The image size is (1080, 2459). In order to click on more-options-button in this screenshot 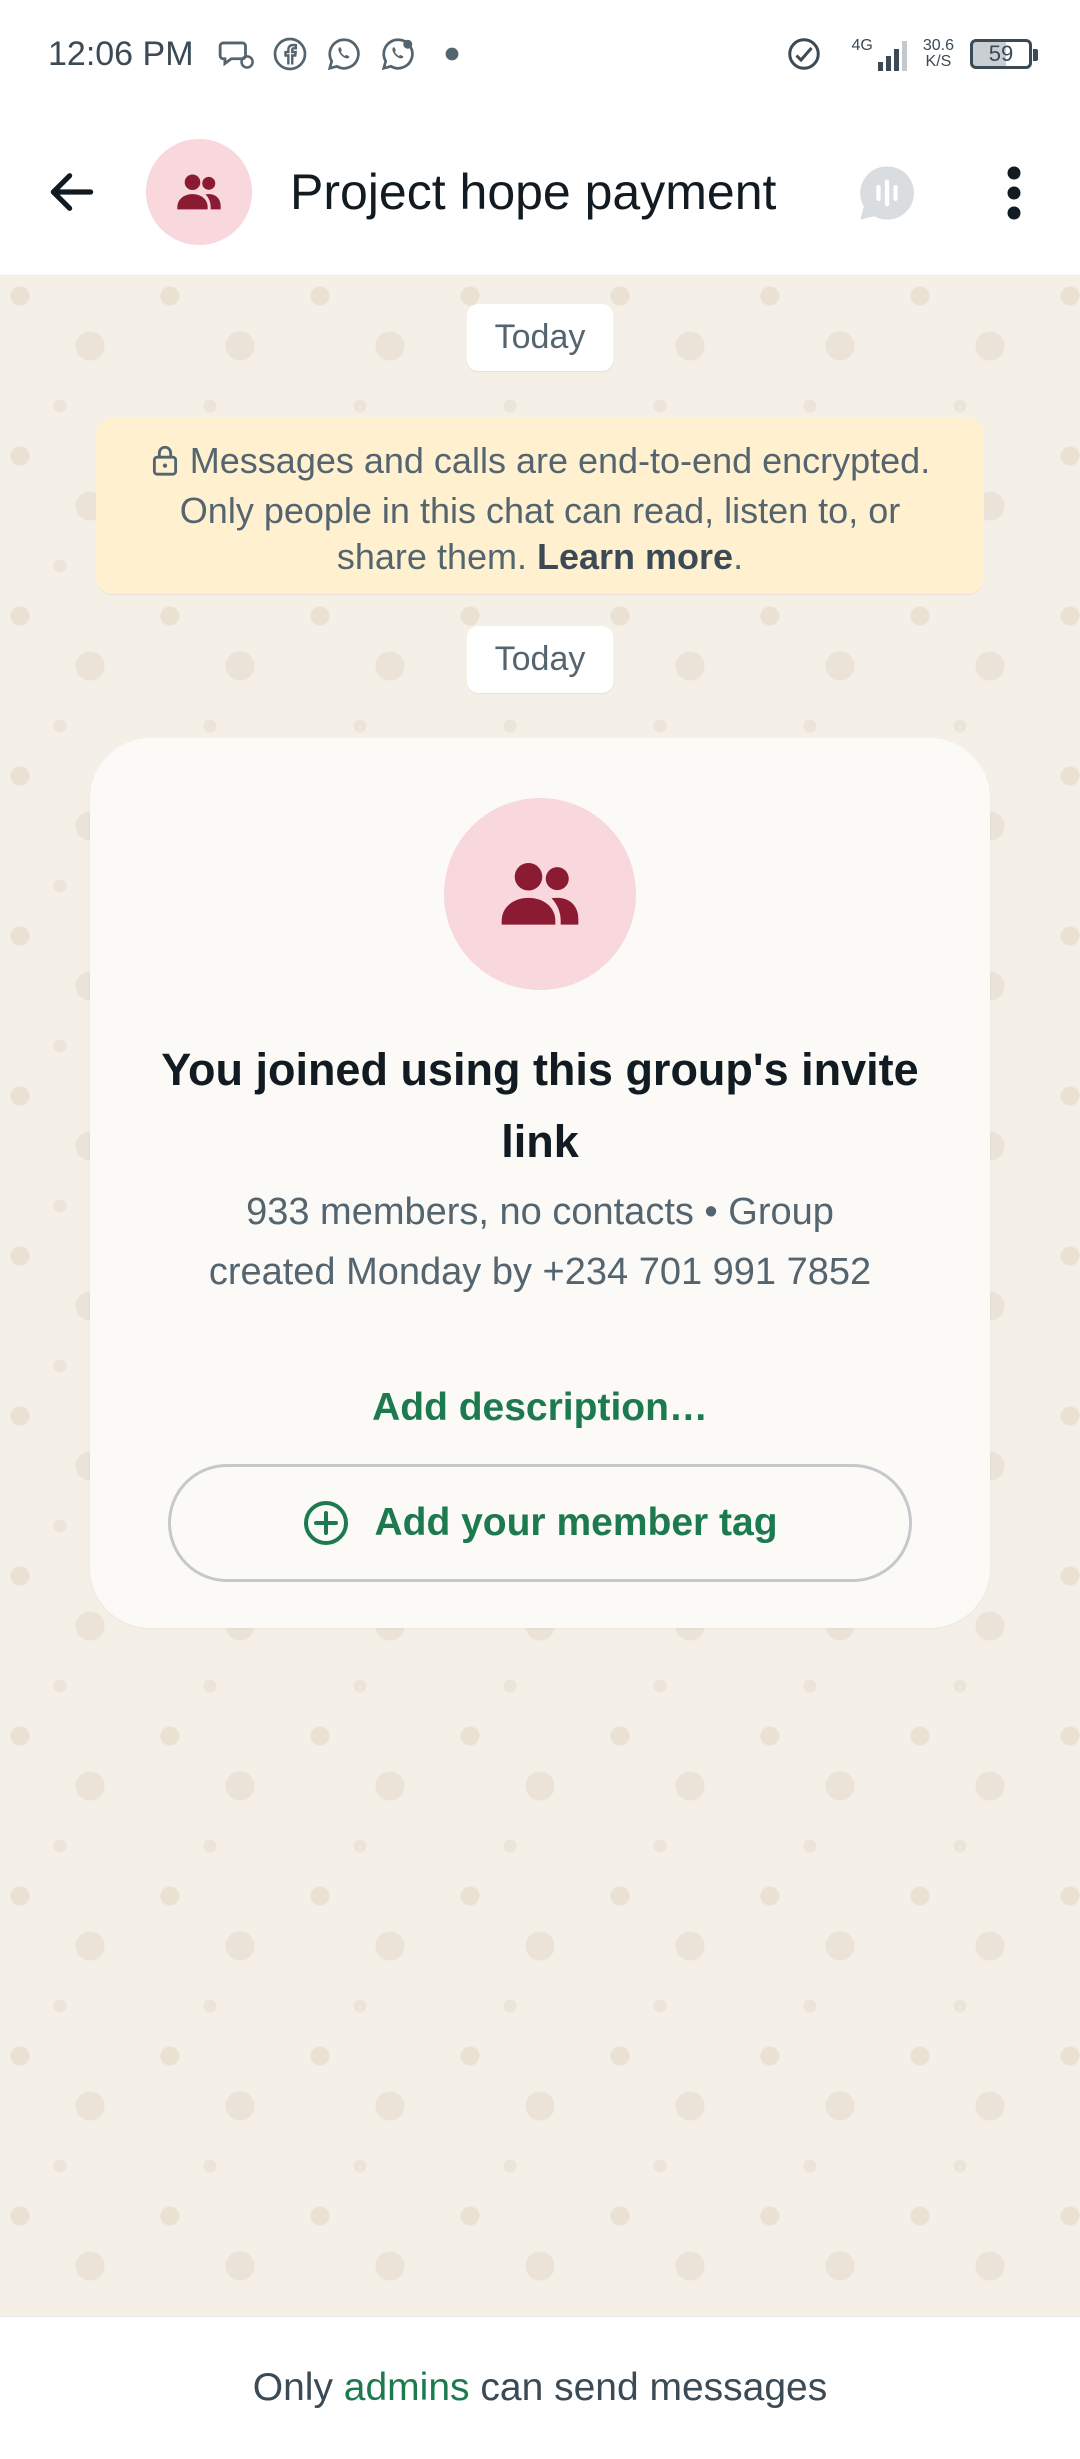, I will do `click(1014, 193)`.